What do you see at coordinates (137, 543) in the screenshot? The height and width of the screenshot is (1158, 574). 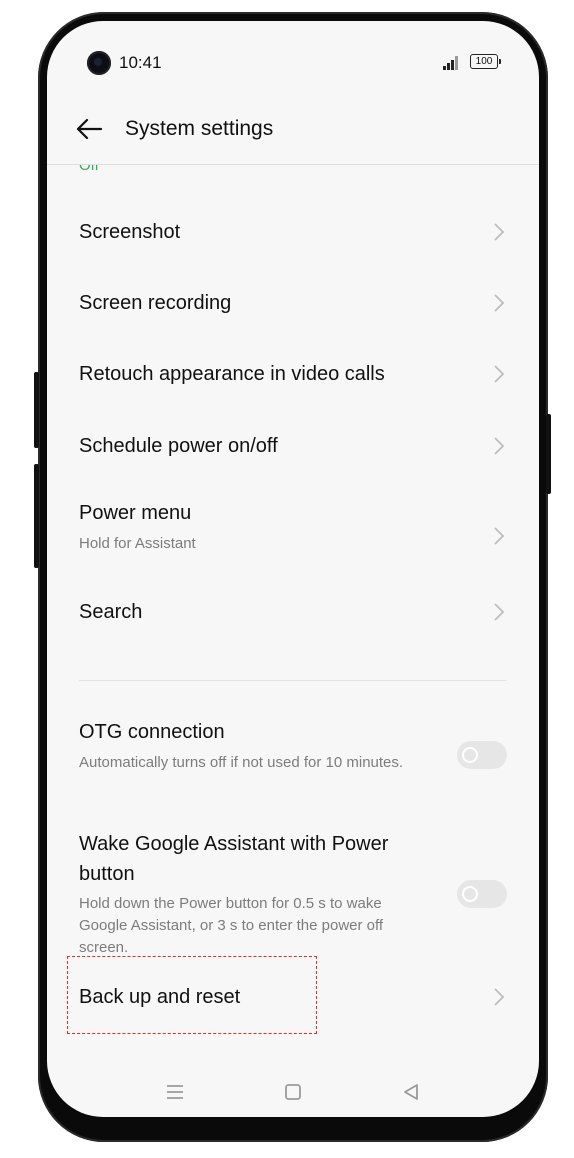 I see `item-subtitle: Hold for Assistant` at bounding box center [137, 543].